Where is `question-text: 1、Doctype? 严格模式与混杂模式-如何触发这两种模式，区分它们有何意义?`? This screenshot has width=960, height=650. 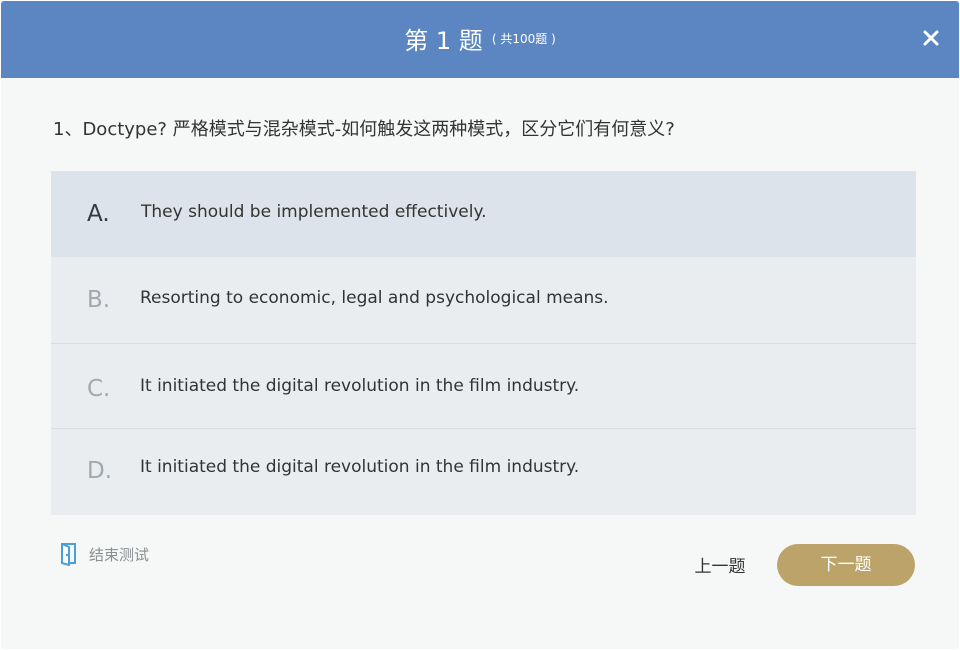 question-text: 1、Doctype? 严格模式与混杂模式-如何触发这两种模式，区分它们有何意义? is located at coordinates (364, 129).